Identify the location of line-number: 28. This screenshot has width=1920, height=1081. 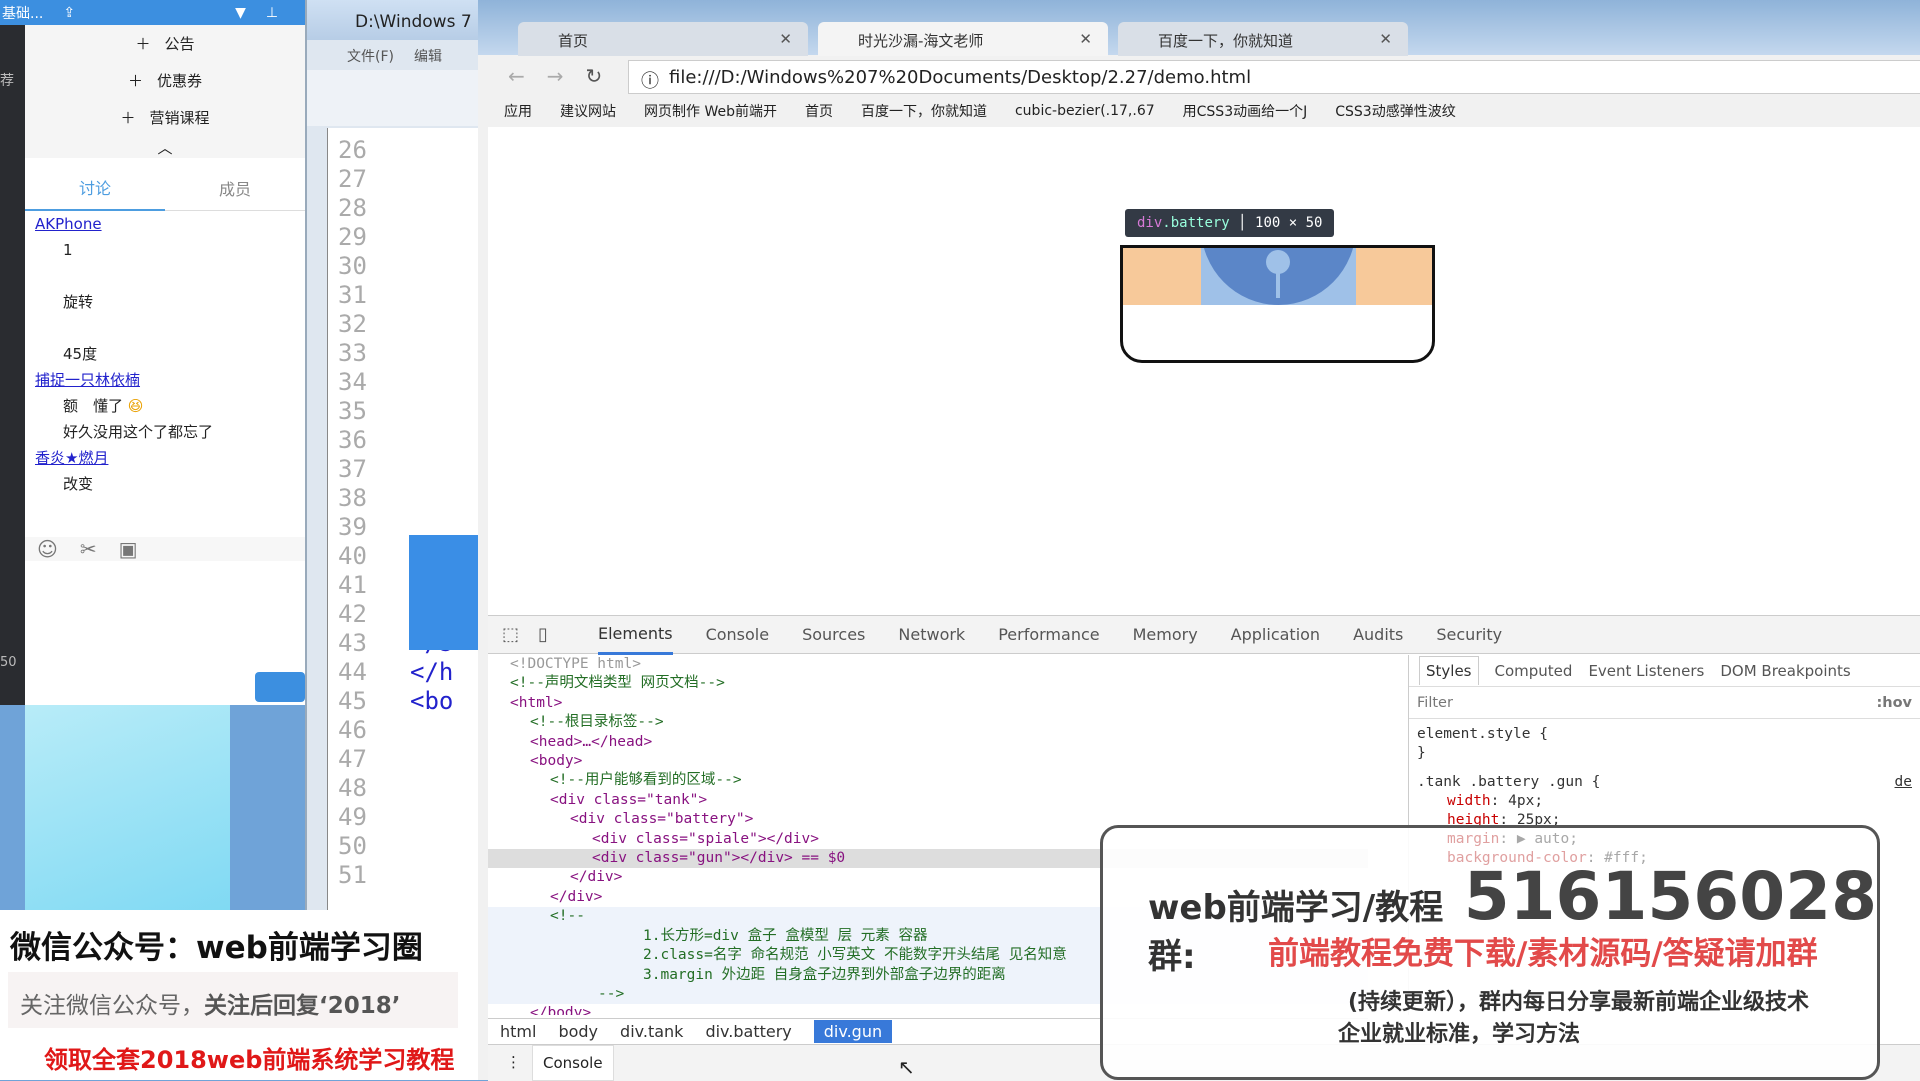
(352, 208).